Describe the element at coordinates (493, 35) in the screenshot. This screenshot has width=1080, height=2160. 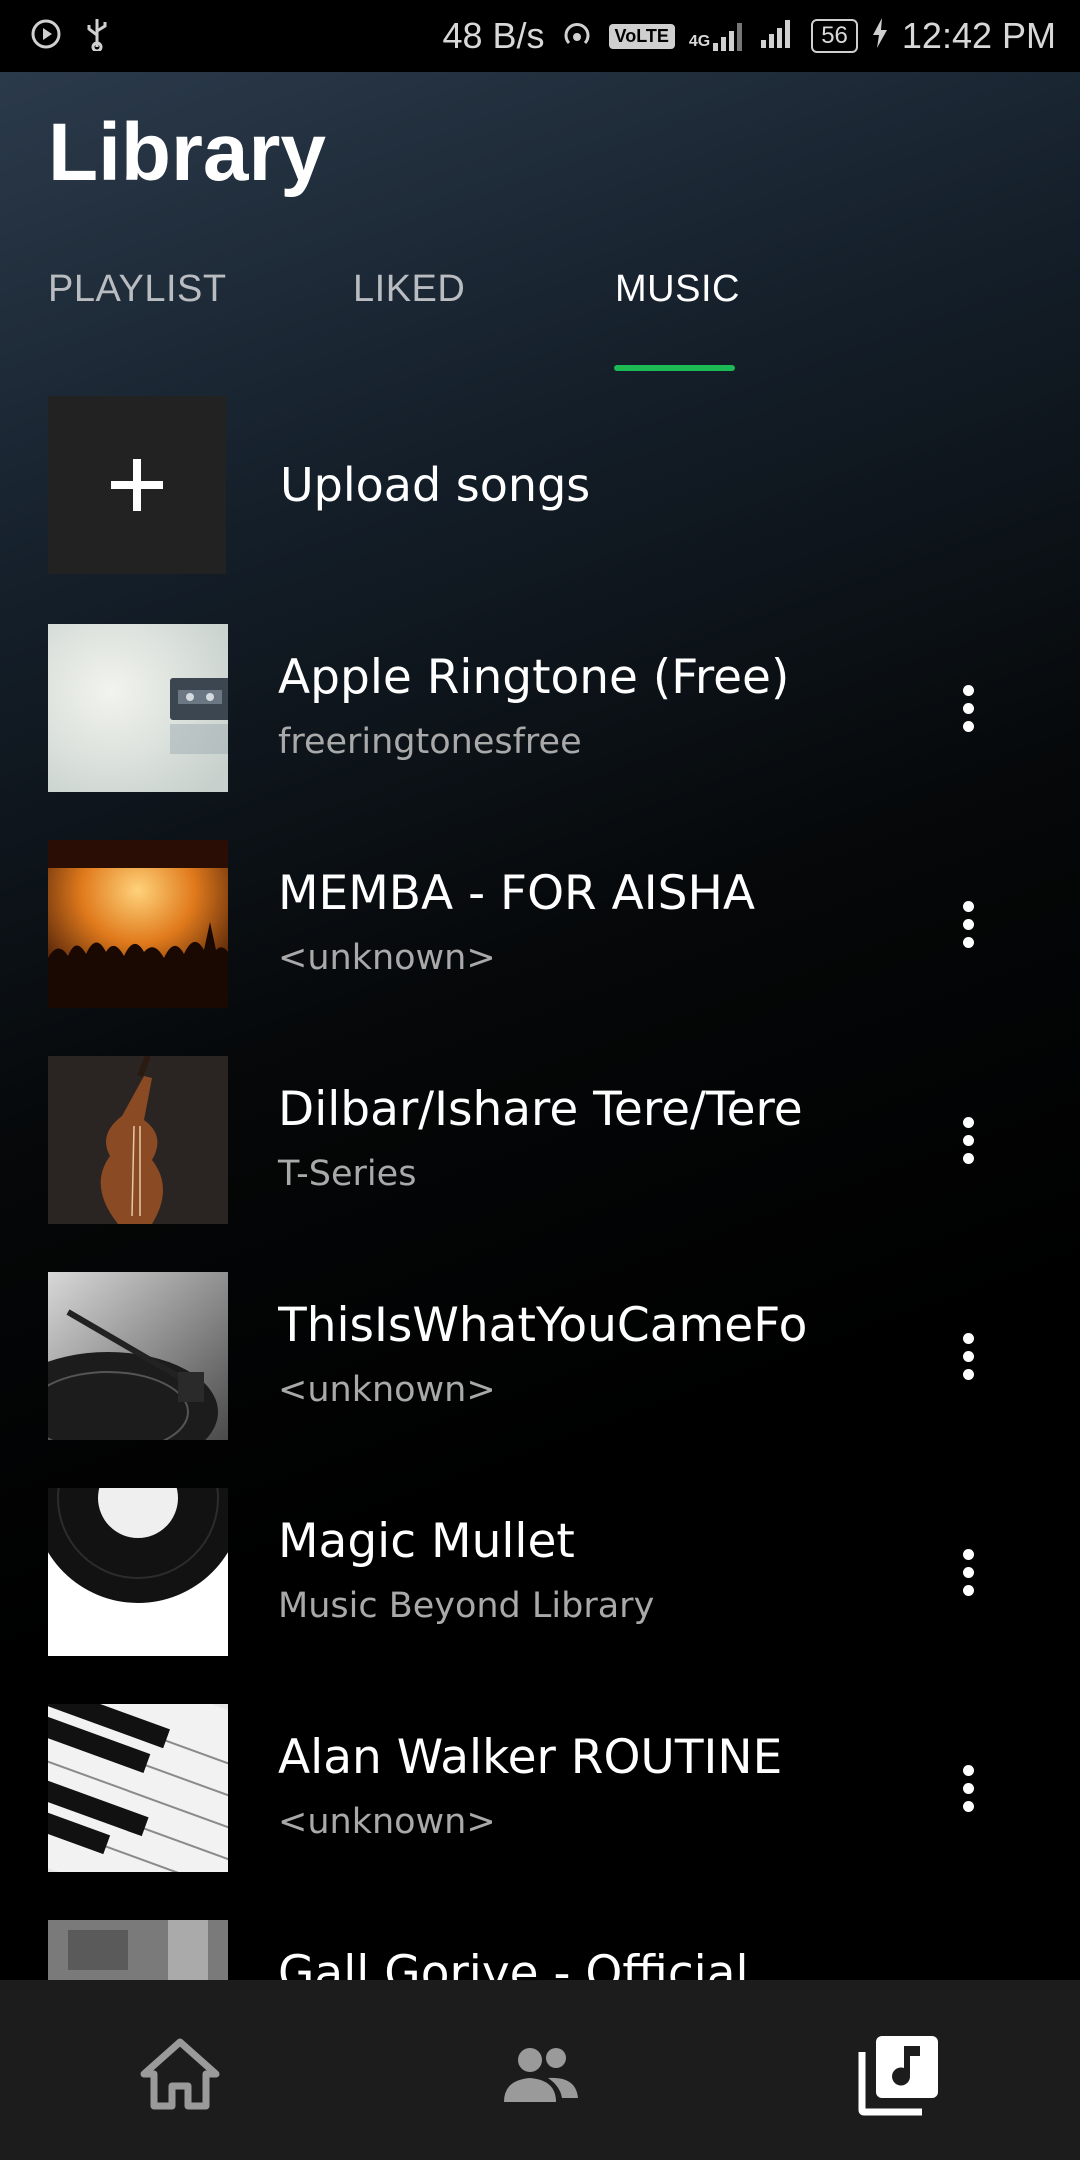
I see `network-speed: 48 B/s` at that location.